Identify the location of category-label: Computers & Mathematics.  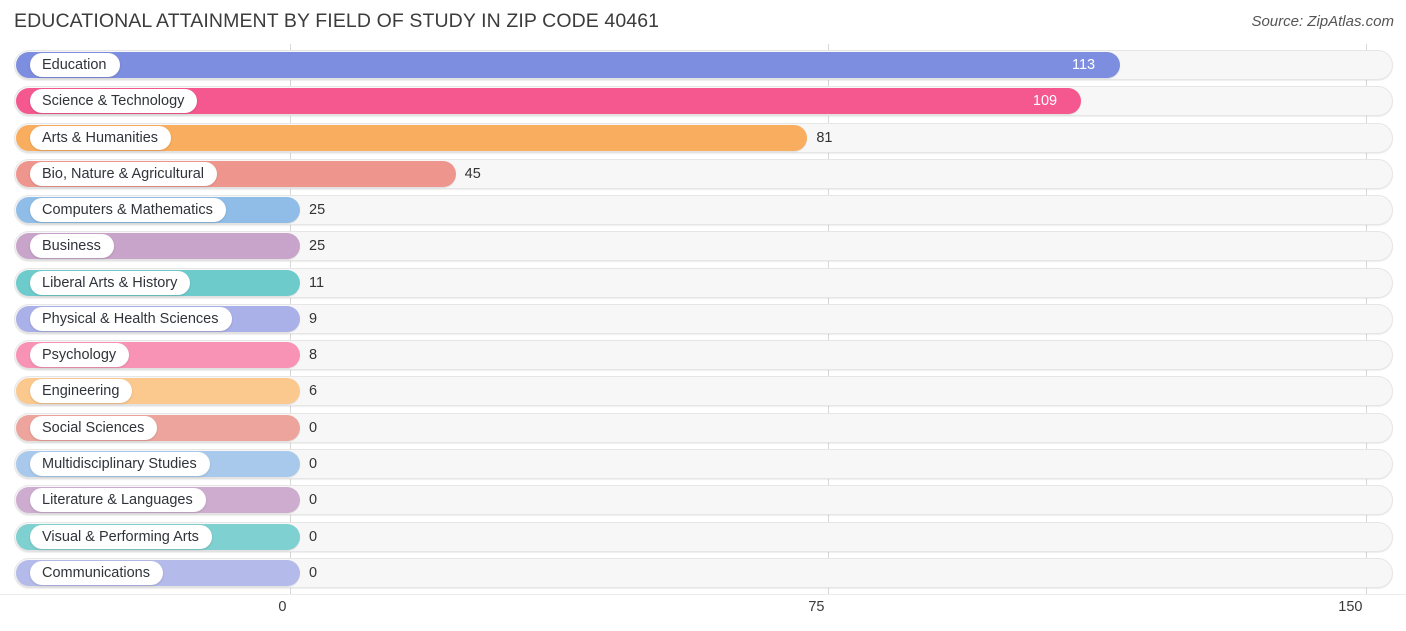
(127, 210).